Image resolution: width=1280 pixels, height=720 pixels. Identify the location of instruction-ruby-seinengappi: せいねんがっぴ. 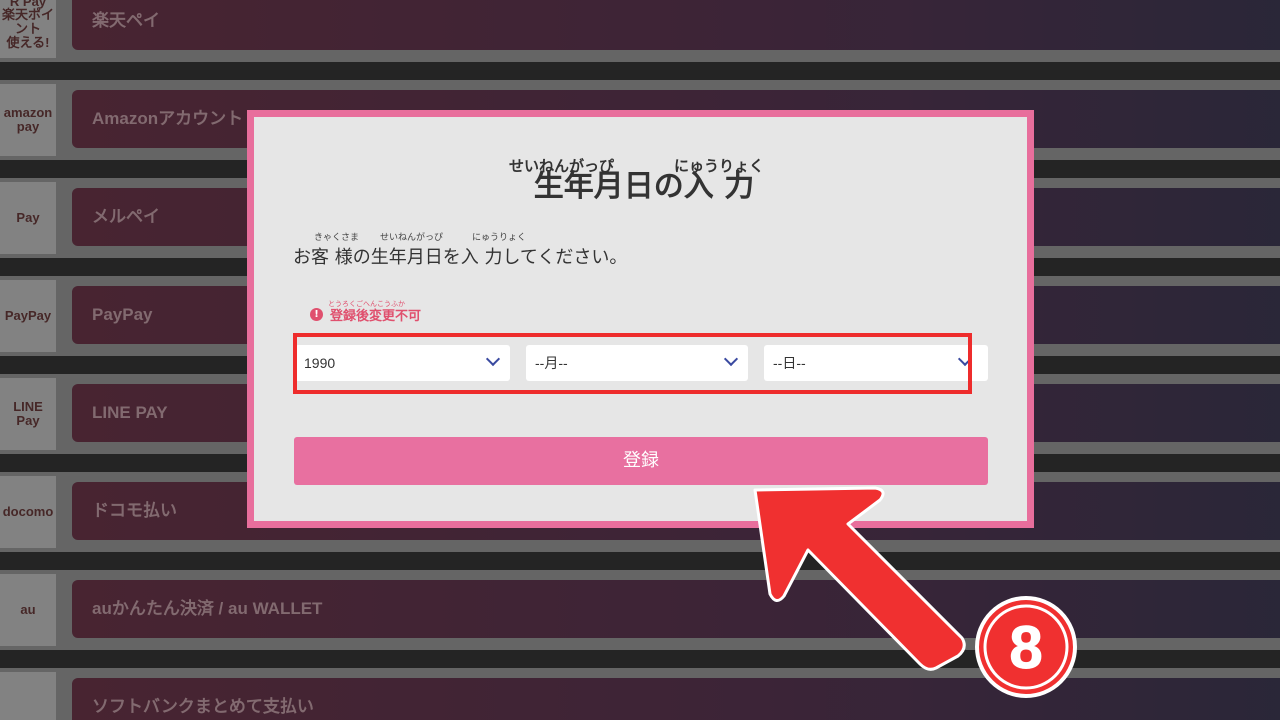
(412, 238).